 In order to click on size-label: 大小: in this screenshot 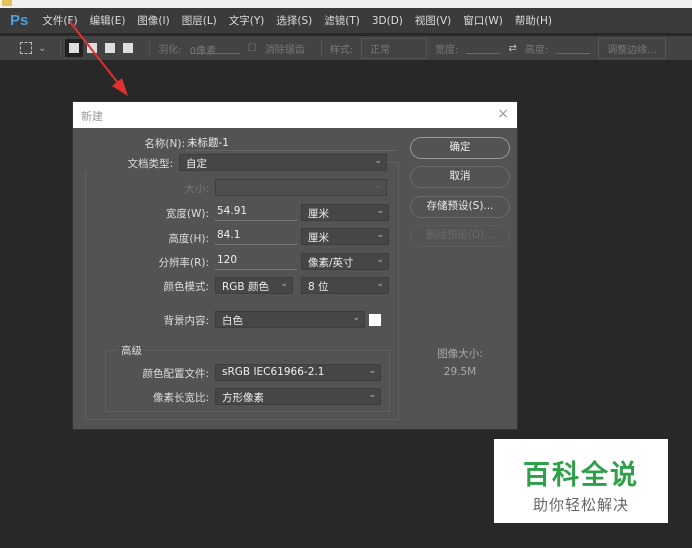, I will do `click(196, 189)`.